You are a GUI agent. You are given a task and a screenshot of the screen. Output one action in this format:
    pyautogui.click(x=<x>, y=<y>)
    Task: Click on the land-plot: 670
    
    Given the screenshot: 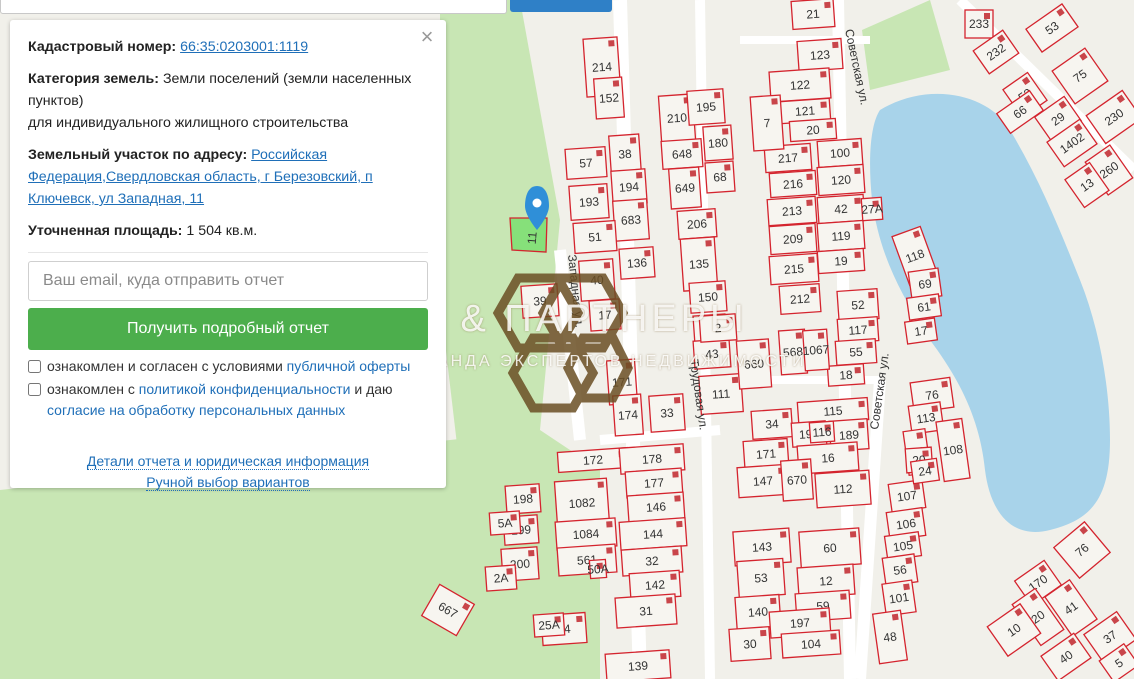 What is the action you would take?
    pyautogui.click(x=797, y=480)
    